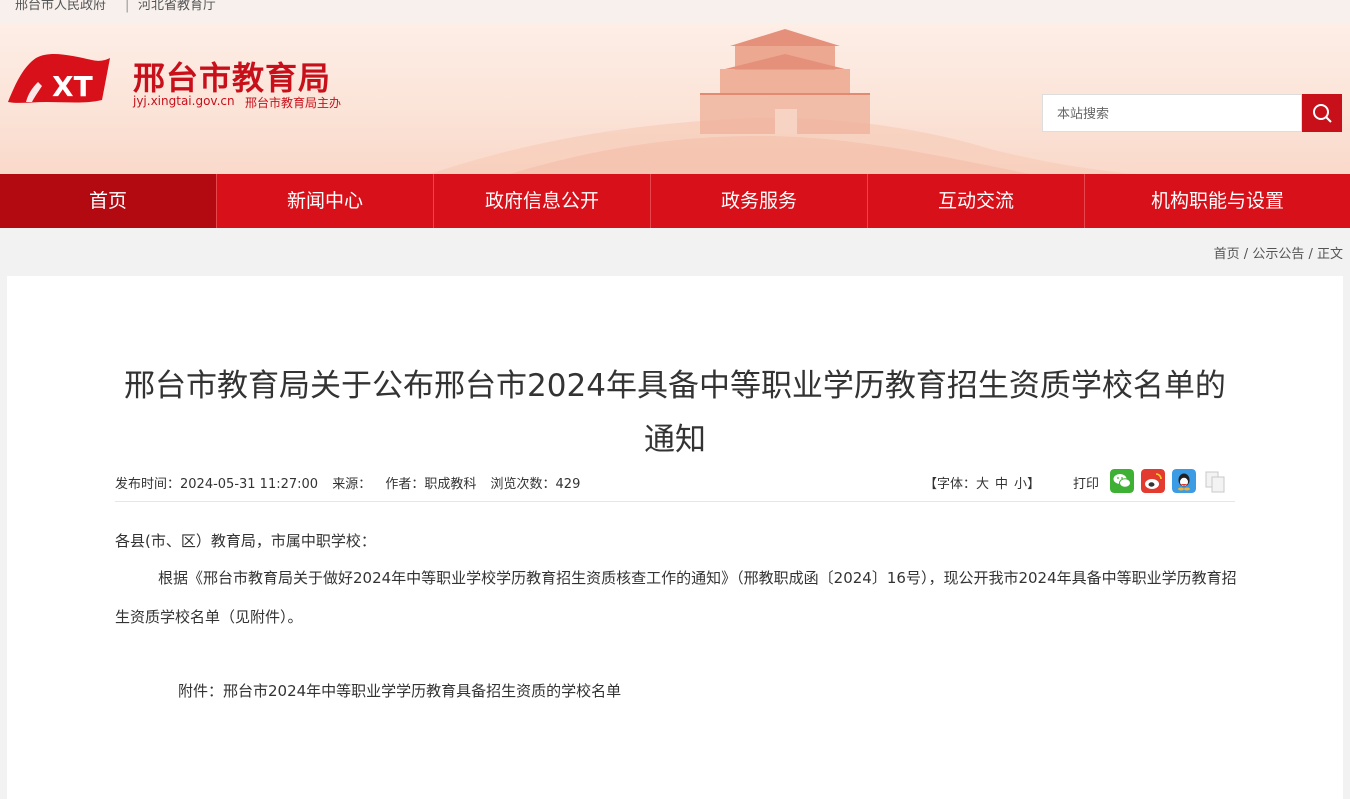  What do you see at coordinates (542, 201) in the screenshot?
I see `nav-item-gov-info-disclosure: 政府信息公开` at bounding box center [542, 201].